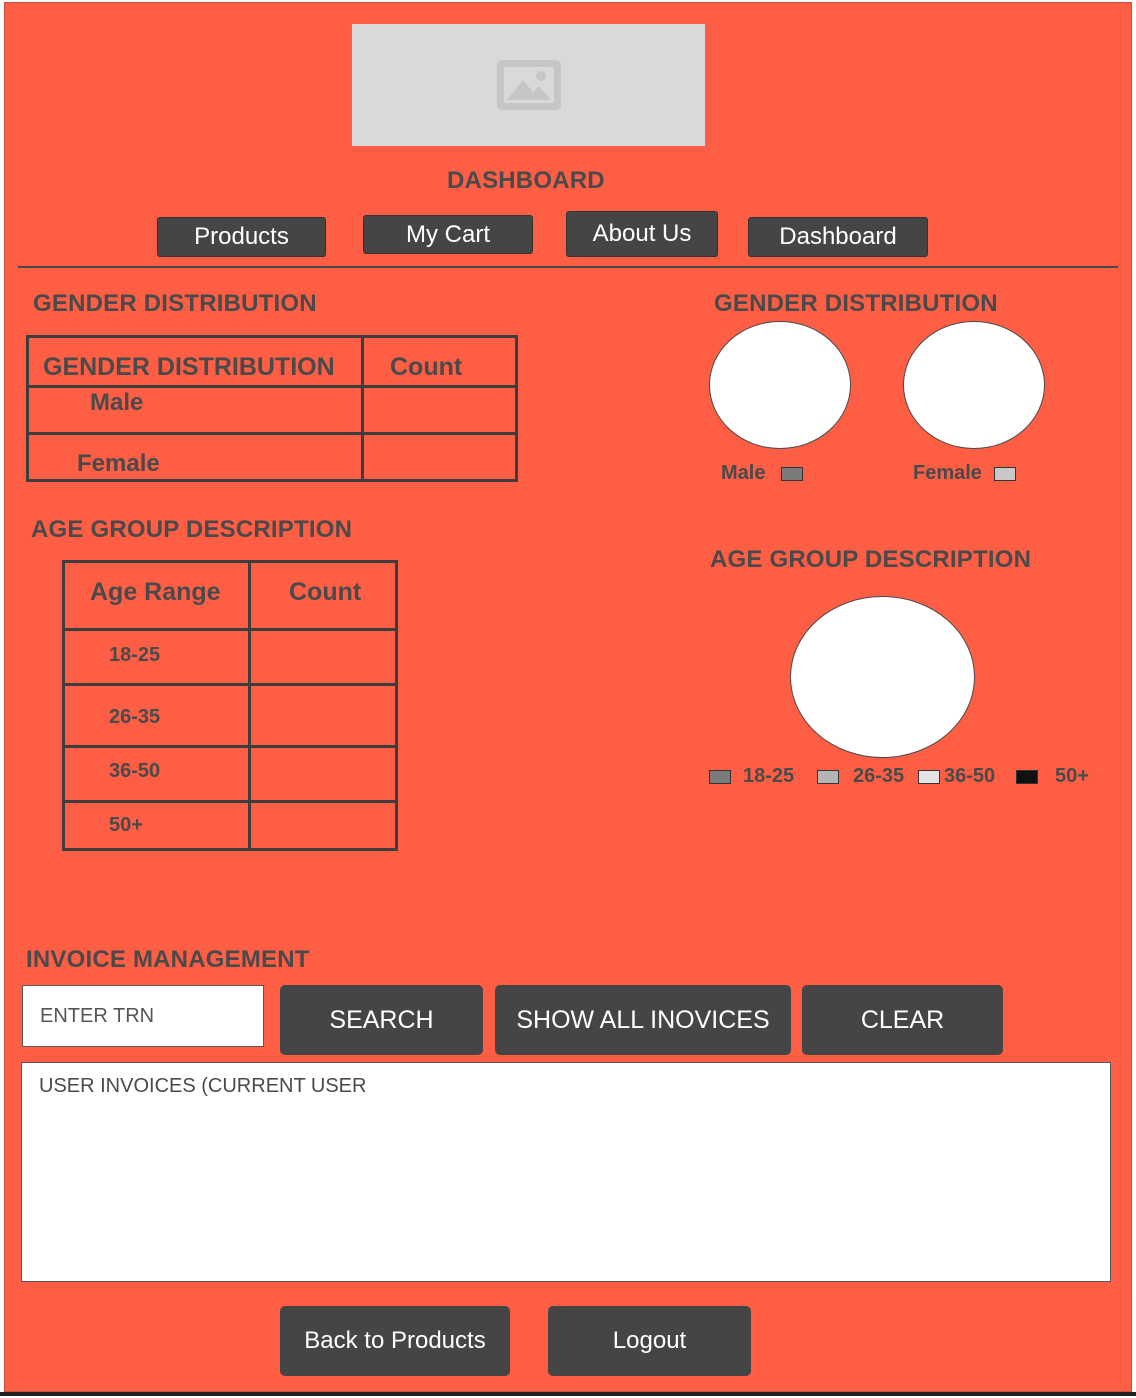 This screenshot has height=1398, width=1136. I want to click on age-18-25-label: 18-25, so click(156, 657).